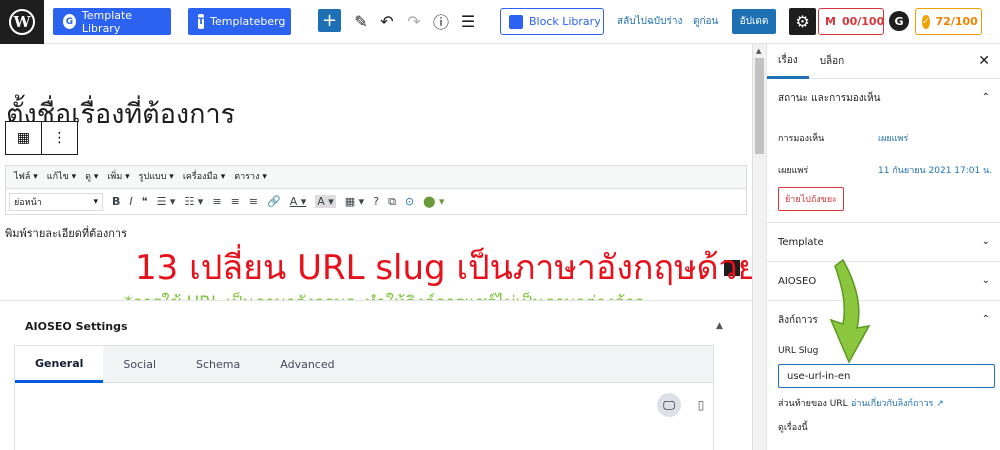 Image resolution: width=1000 pixels, height=450 pixels. Describe the element at coordinates (759, 106) in the screenshot. I see `scroll-thumb` at that location.